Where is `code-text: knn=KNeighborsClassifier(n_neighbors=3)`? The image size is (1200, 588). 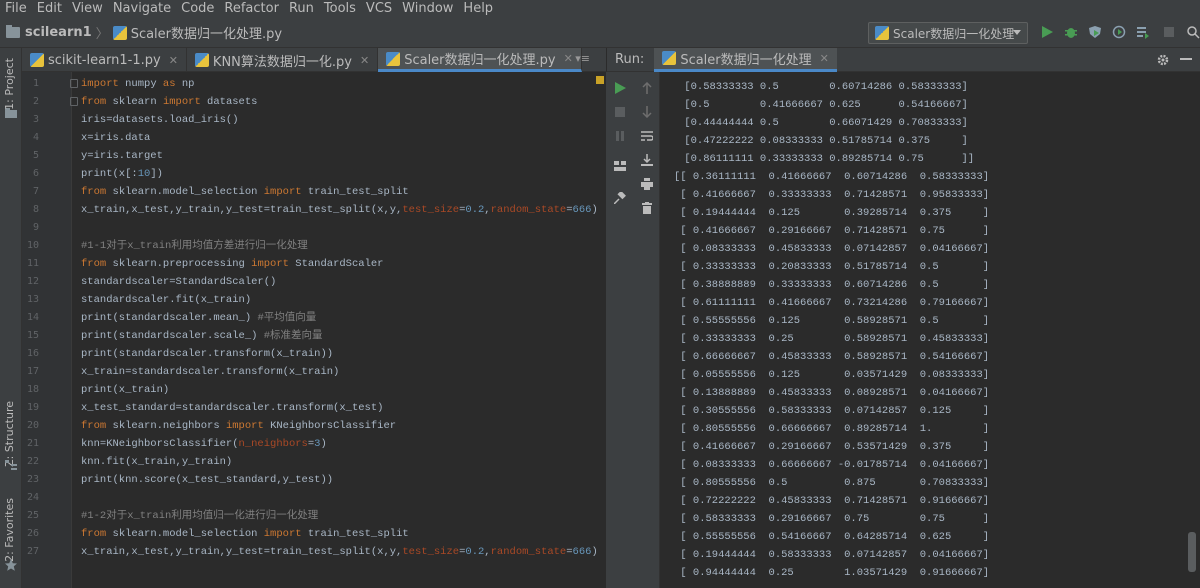
code-text: knn=KNeighborsClassifier(n_neighbors=3) is located at coordinates (204, 444).